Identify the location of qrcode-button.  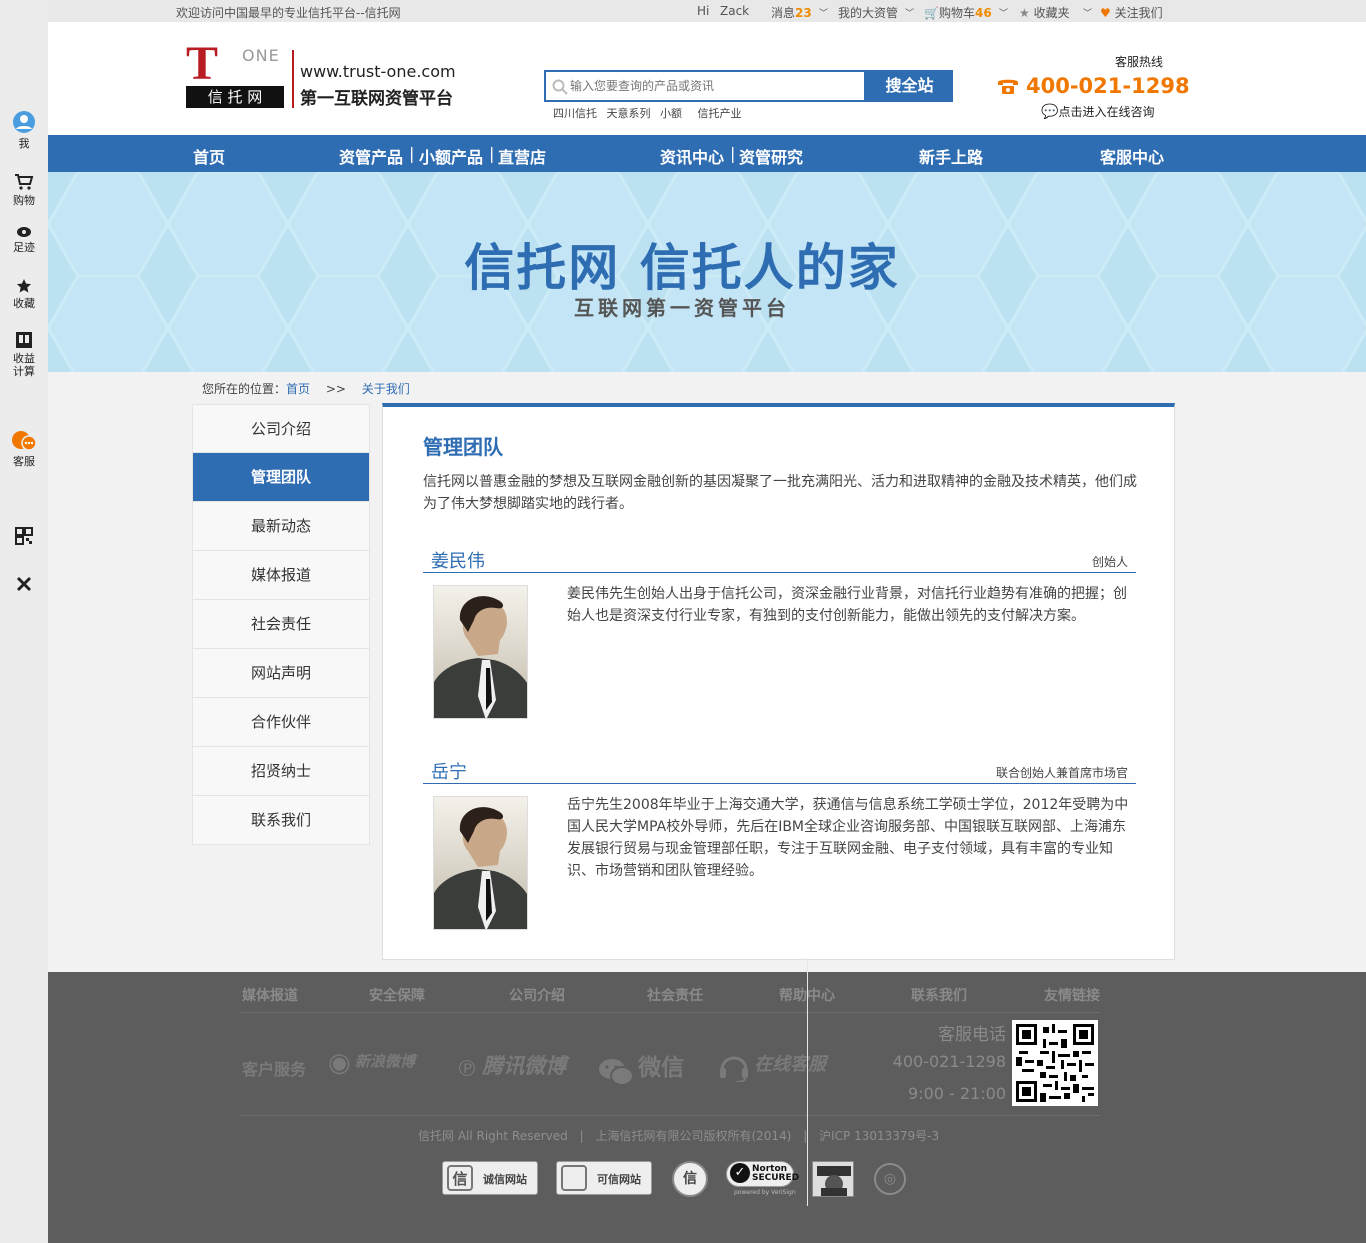
(24, 537).